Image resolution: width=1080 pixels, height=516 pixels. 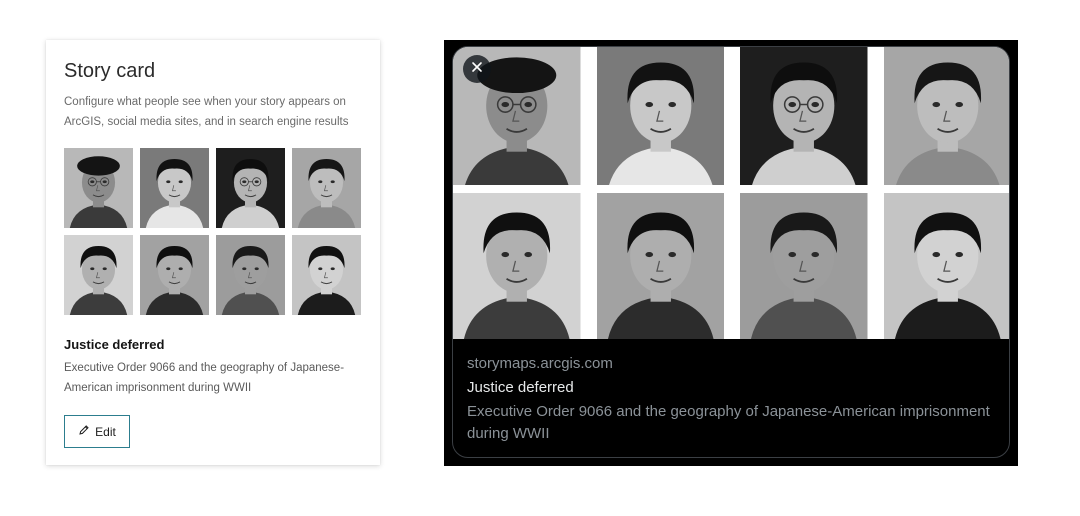 What do you see at coordinates (114, 344) in the screenshot?
I see `card-title: Justice deferred` at bounding box center [114, 344].